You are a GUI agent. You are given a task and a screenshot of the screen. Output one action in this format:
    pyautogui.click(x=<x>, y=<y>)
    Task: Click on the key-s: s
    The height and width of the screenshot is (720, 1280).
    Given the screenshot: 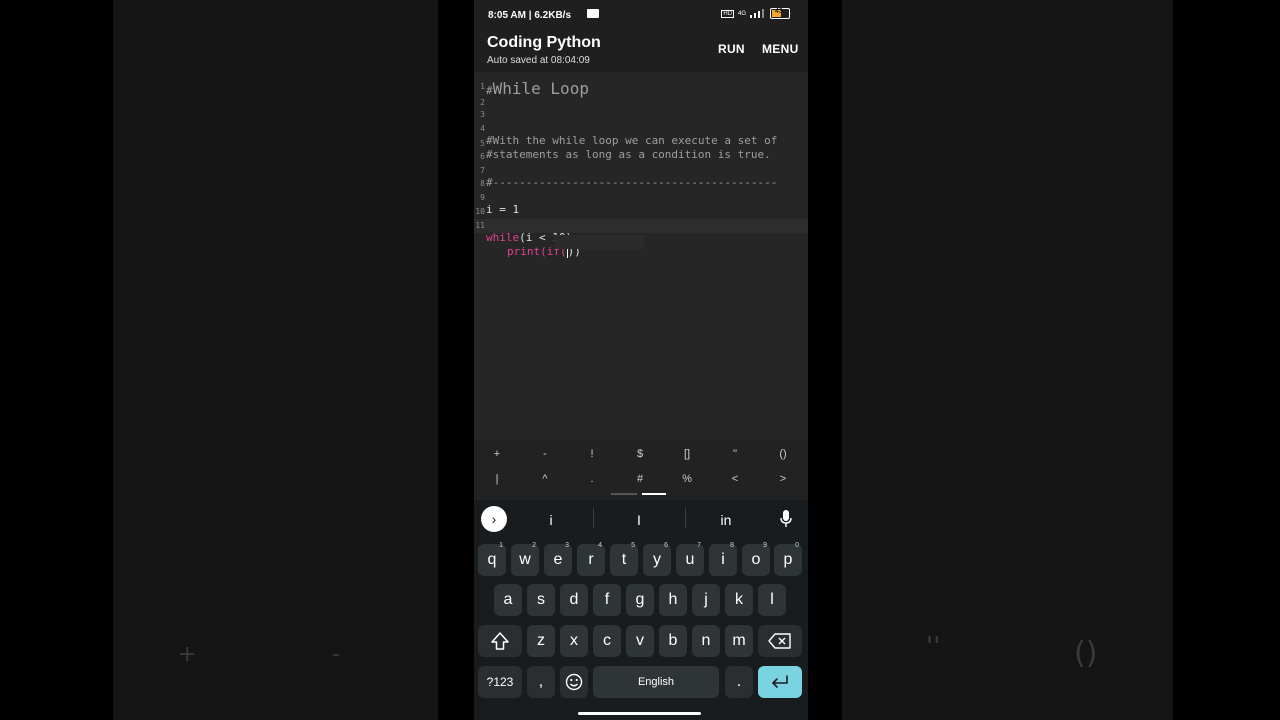 What is the action you would take?
    pyautogui.click(x=541, y=600)
    